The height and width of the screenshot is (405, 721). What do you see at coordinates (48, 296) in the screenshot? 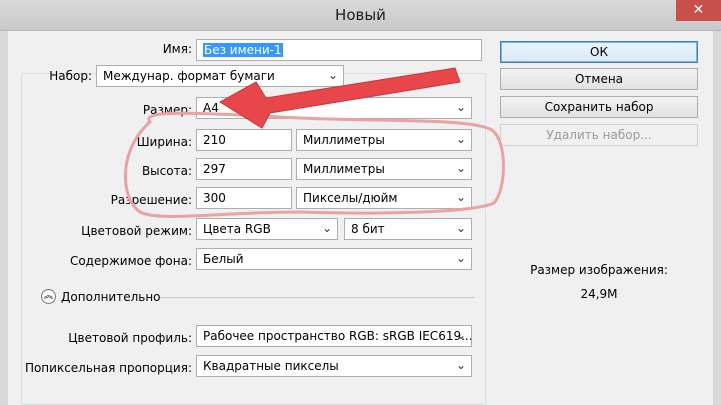
I see `double-chevron-up-icon: ︽` at bounding box center [48, 296].